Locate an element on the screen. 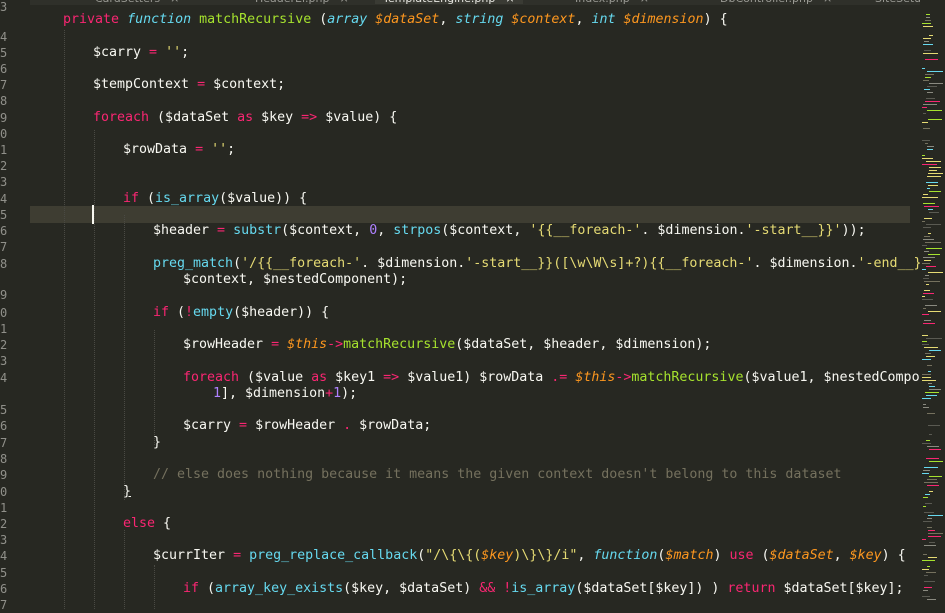 The image size is (945, 613). code-token: $dimension is located at coordinates (663, 19).